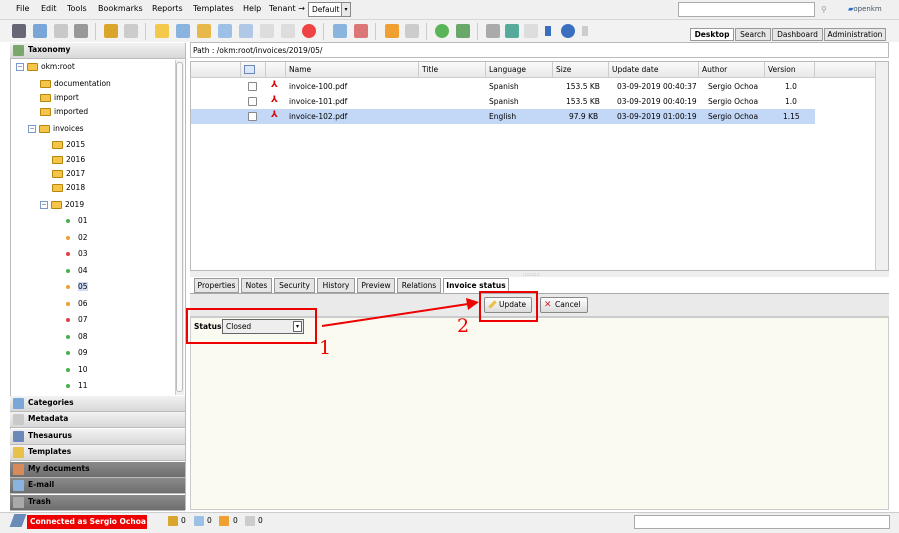 Image resolution: width=899 pixels, height=533 pixels. Describe the element at coordinates (224, 521) in the screenshot. I see `workflow-tasks-icon` at that location.